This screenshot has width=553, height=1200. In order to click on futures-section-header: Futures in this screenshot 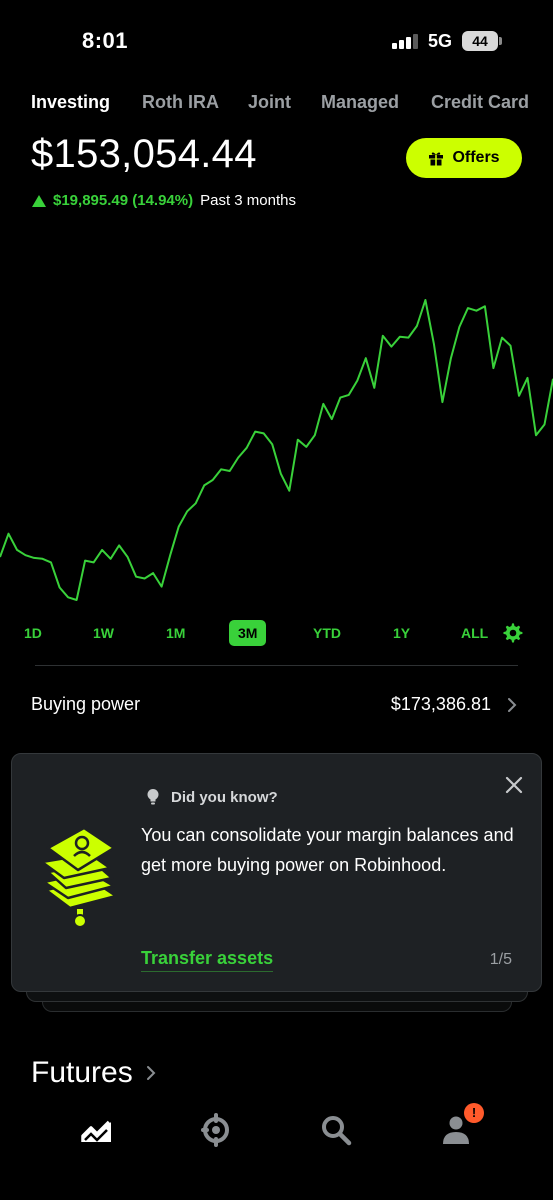, I will do `click(94, 1073)`.